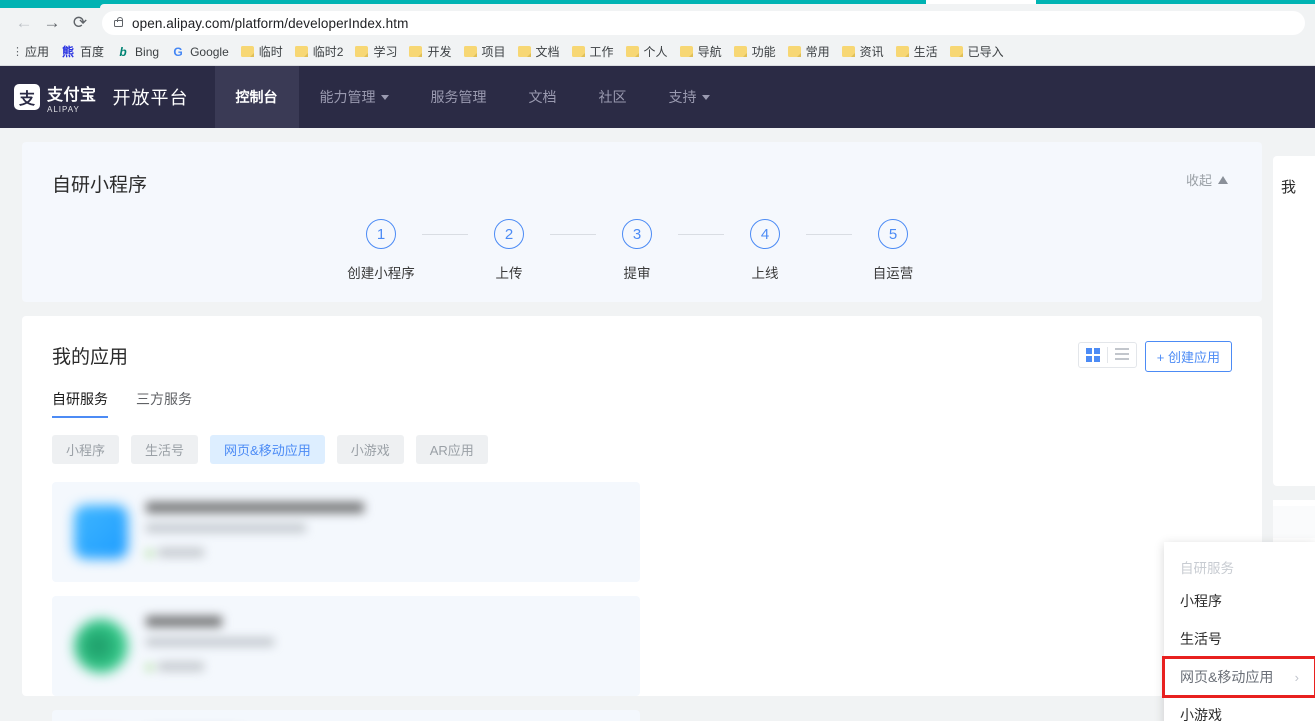 The height and width of the screenshot is (721, 1315). I want to click on bookmark-label: 工作, so click(601, 52).